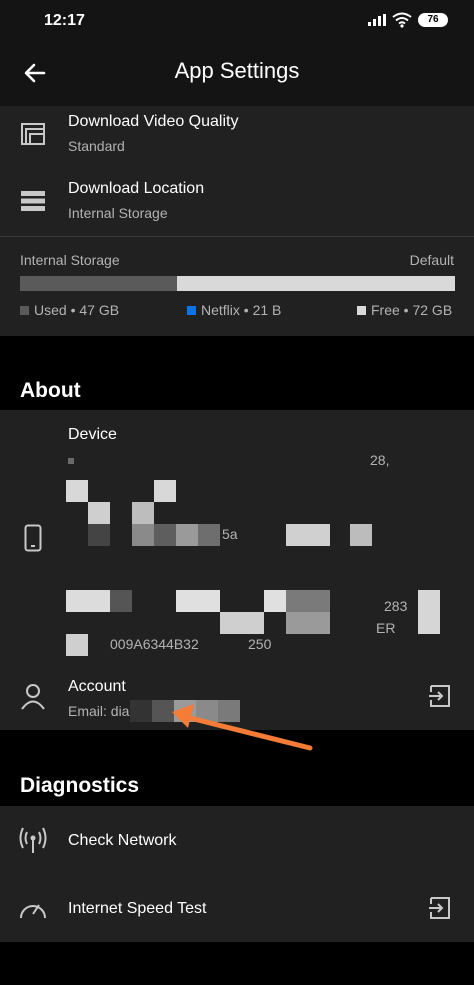 Image resolution: width=474 pixels, height=985 pixels. Describe the element at coordinates (361, 310) in the screenshot. I see `legend-free-swatch` at that location.